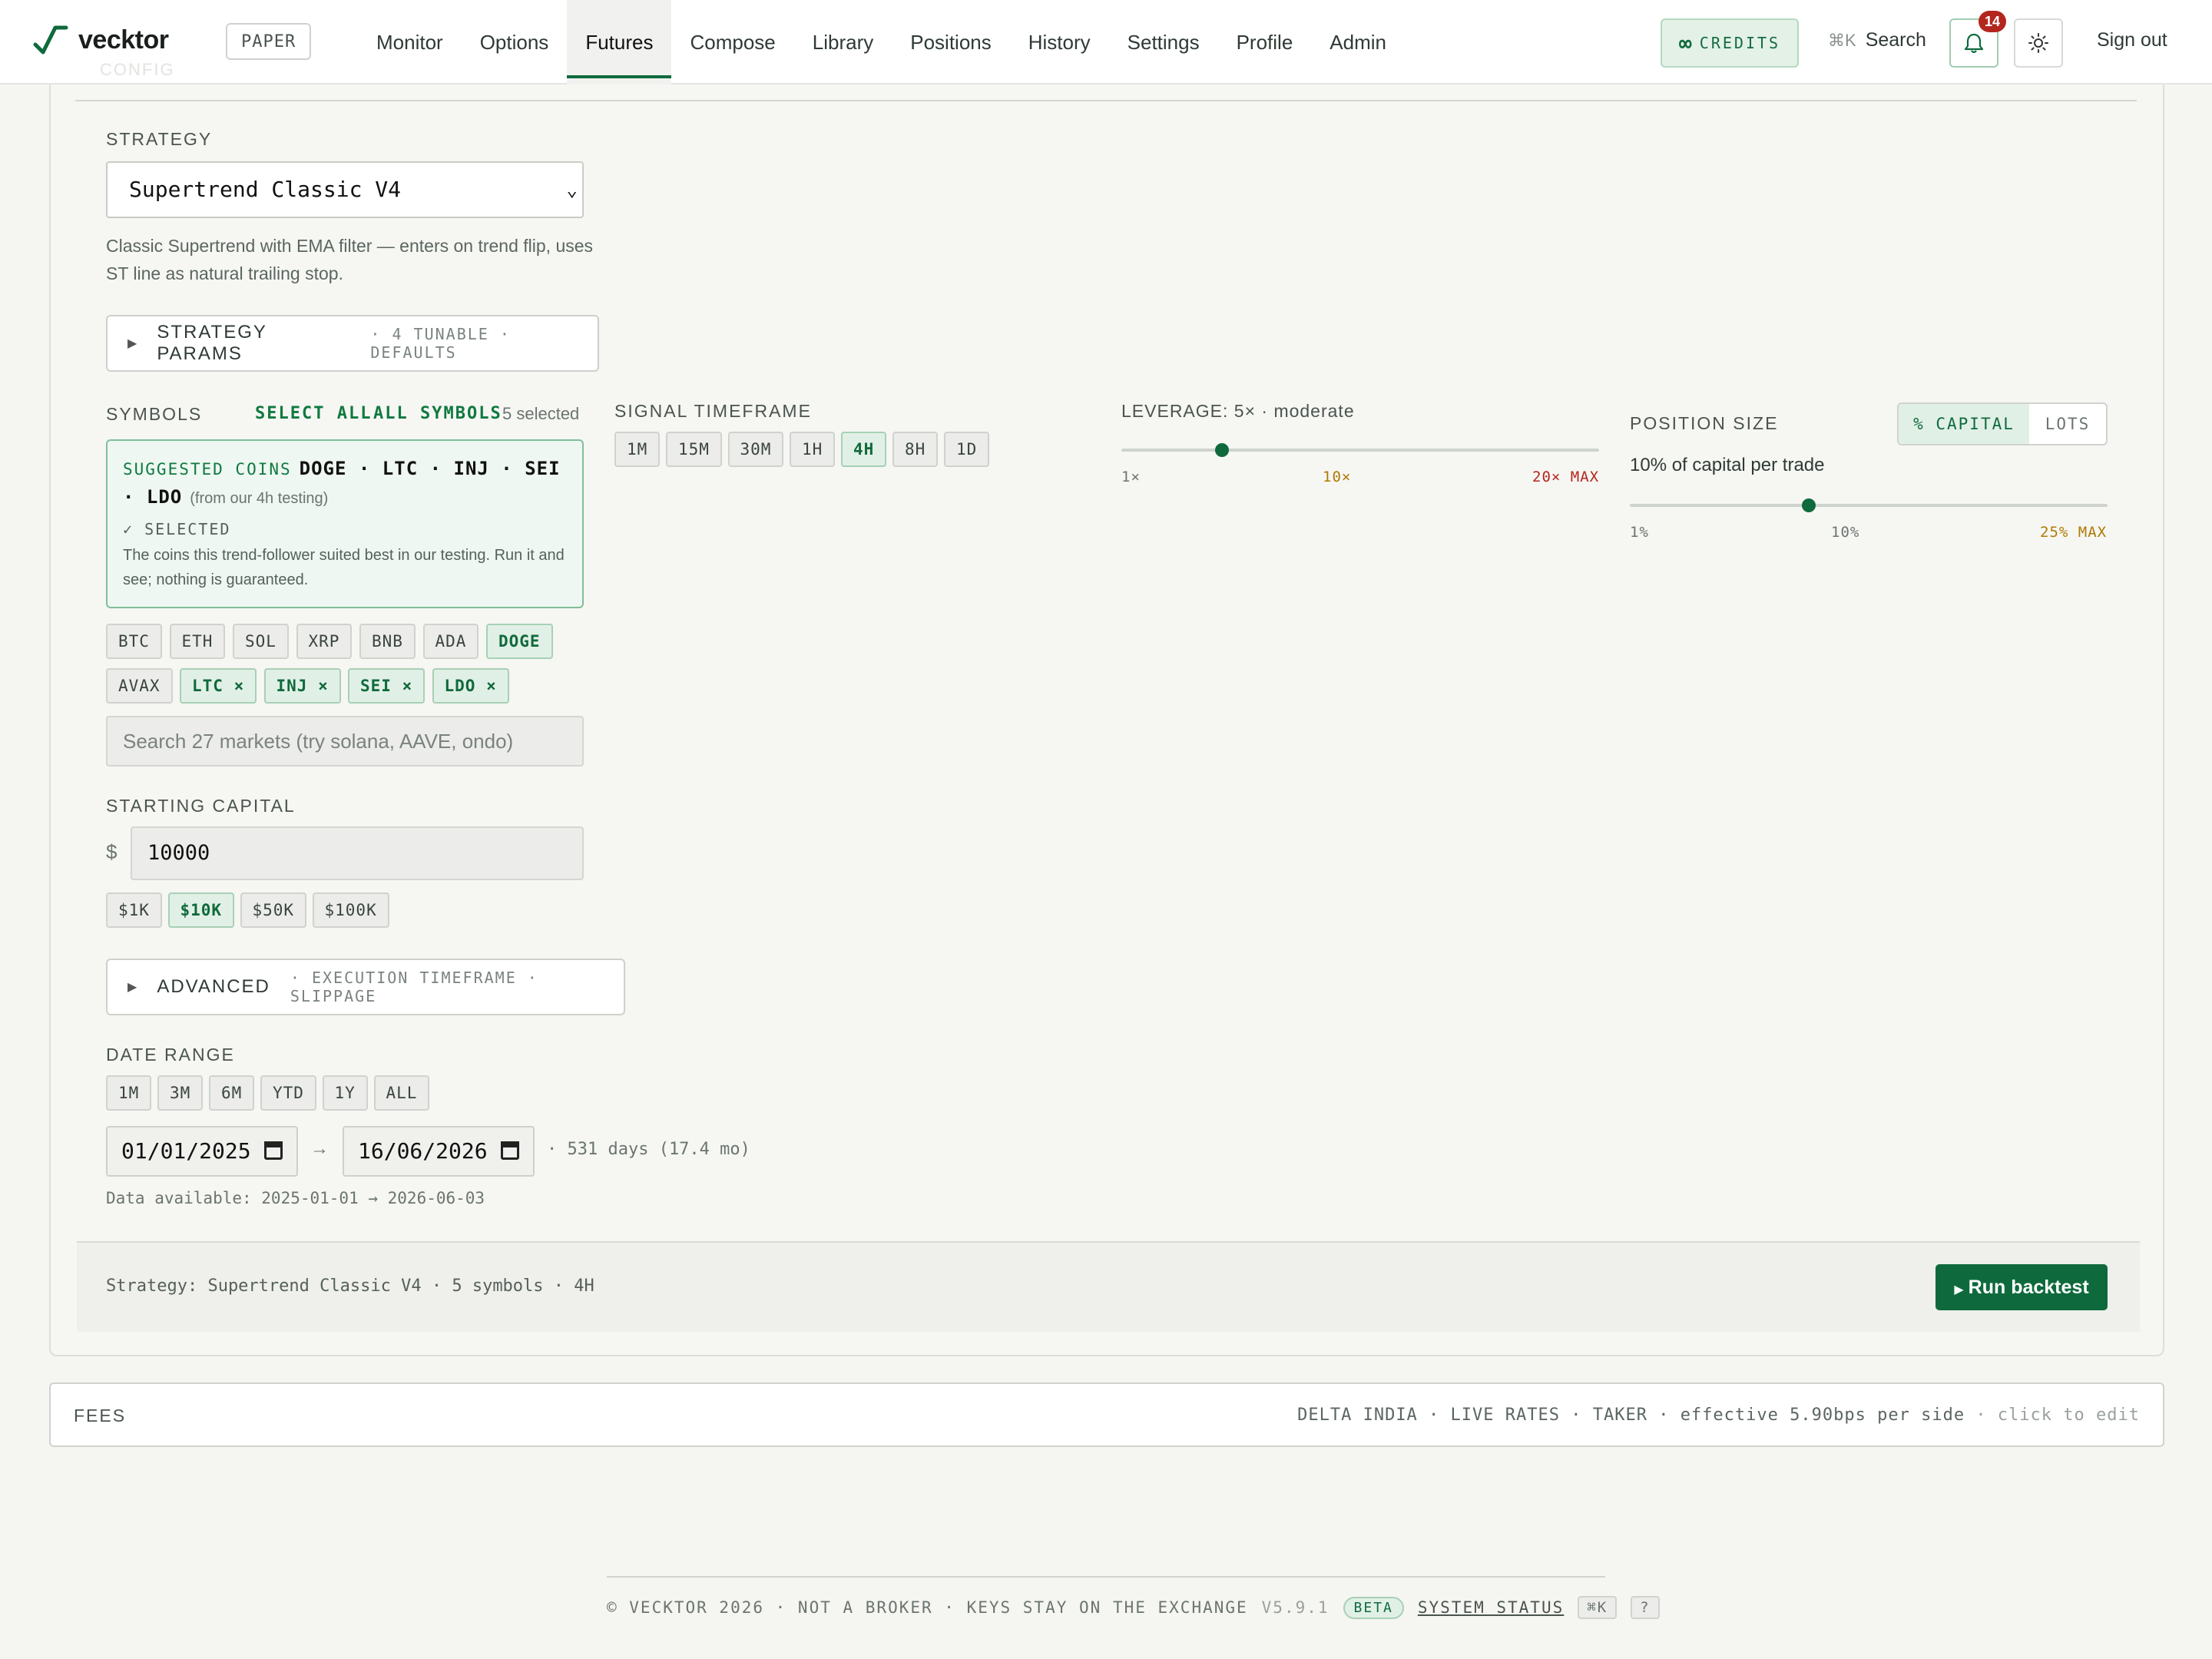 This screenshot has width=2212, height=1659. Describe the element at coordinates (1640, 532) in the screenshot. I see `position-tick-min: 1%` at that location.